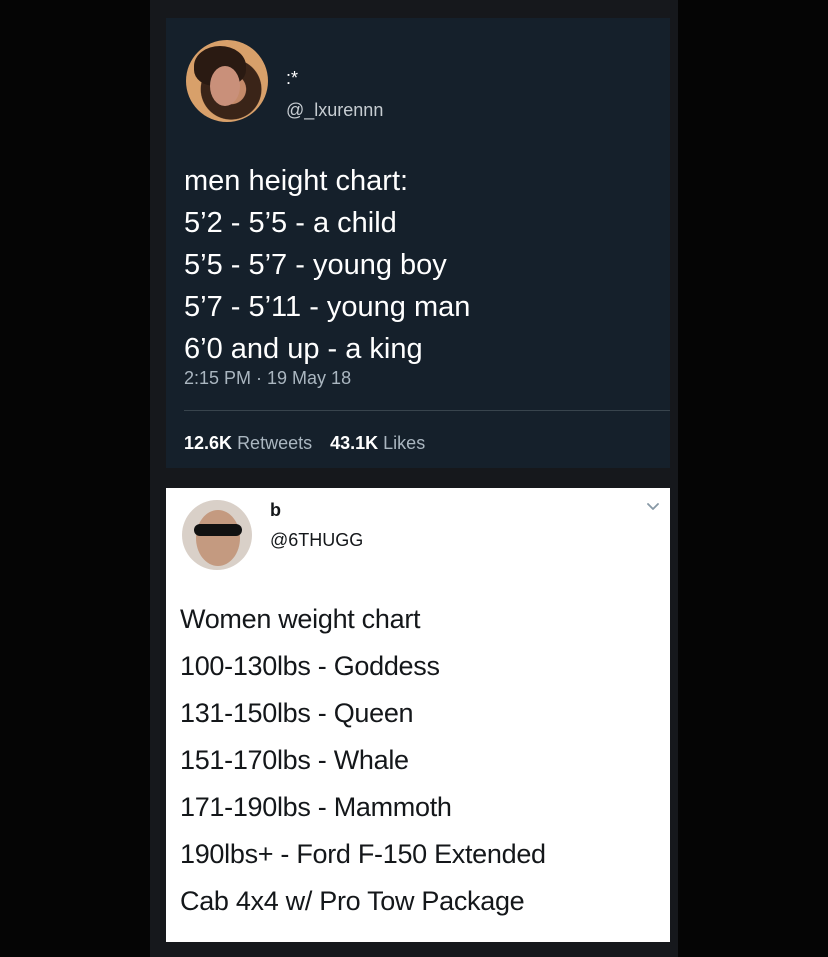 The width and height of the screenshot is (828, 957). I want to click on tweet-timestamp: 2:15 PM · 19 May 18, so click(267, 378).